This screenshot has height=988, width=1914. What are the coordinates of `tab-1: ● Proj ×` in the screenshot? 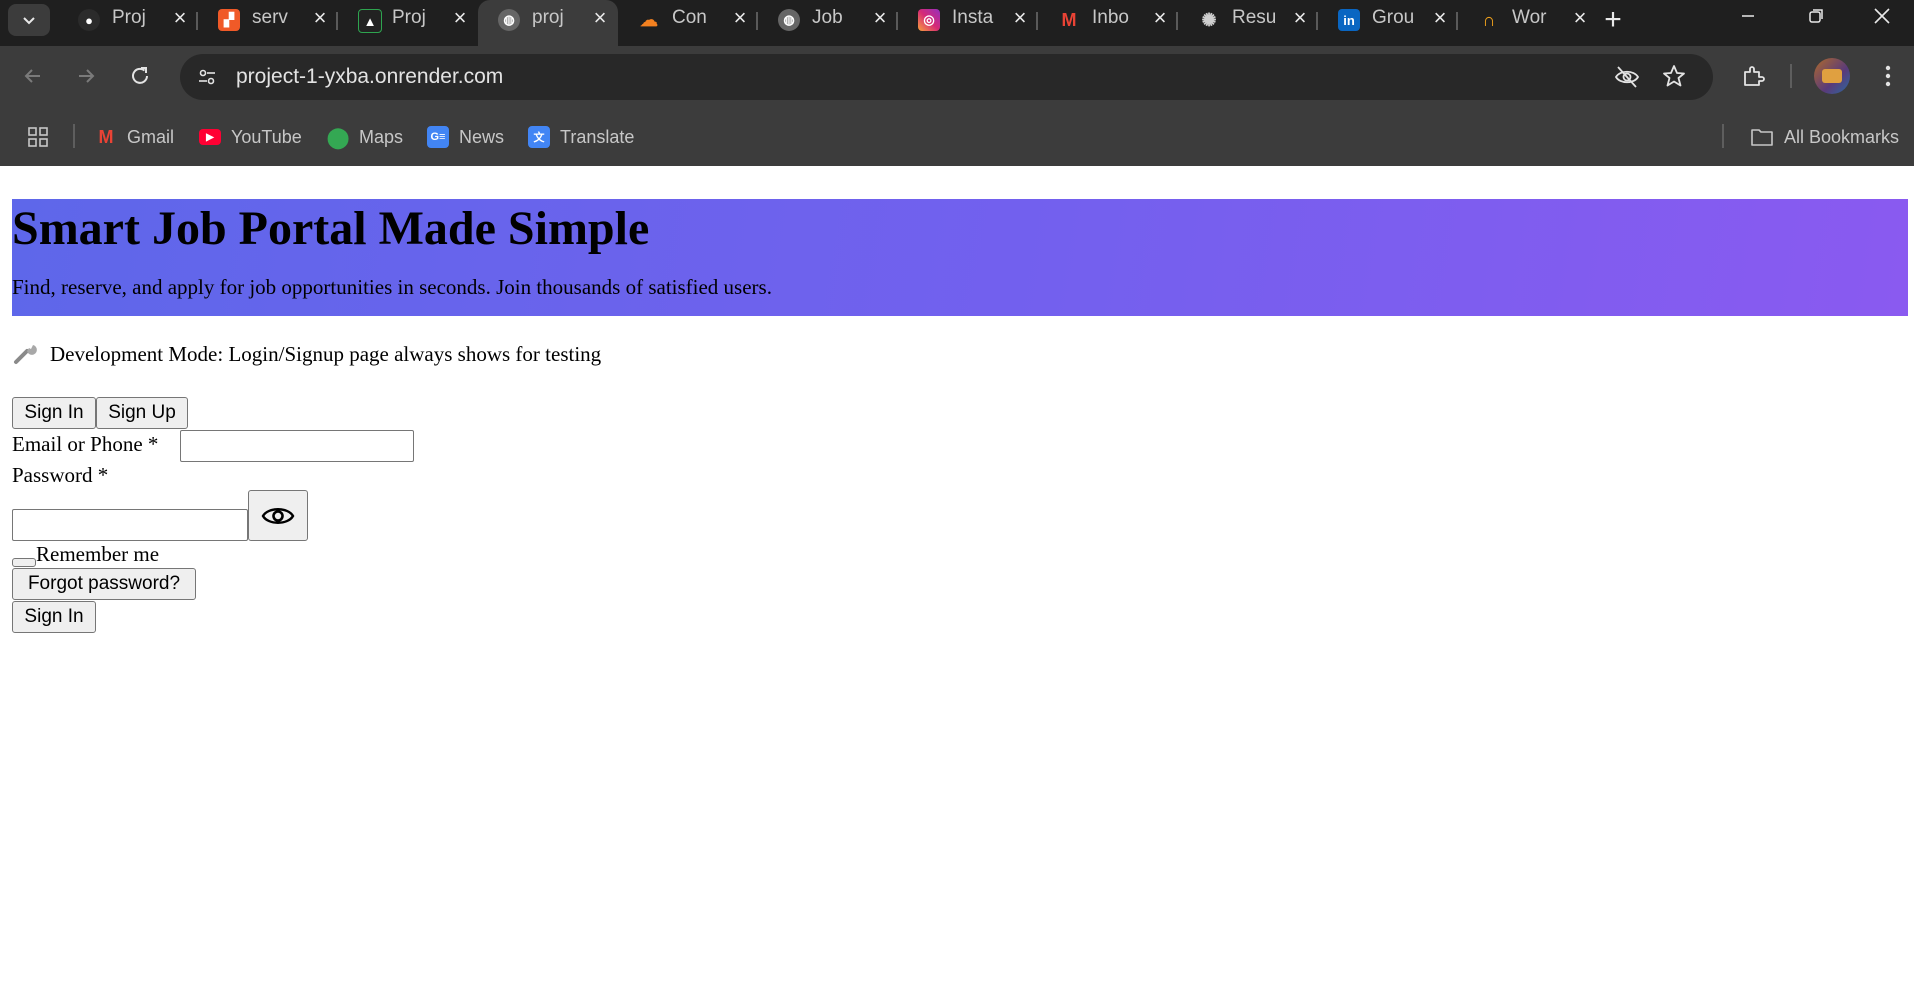 It's located at (128, 19).